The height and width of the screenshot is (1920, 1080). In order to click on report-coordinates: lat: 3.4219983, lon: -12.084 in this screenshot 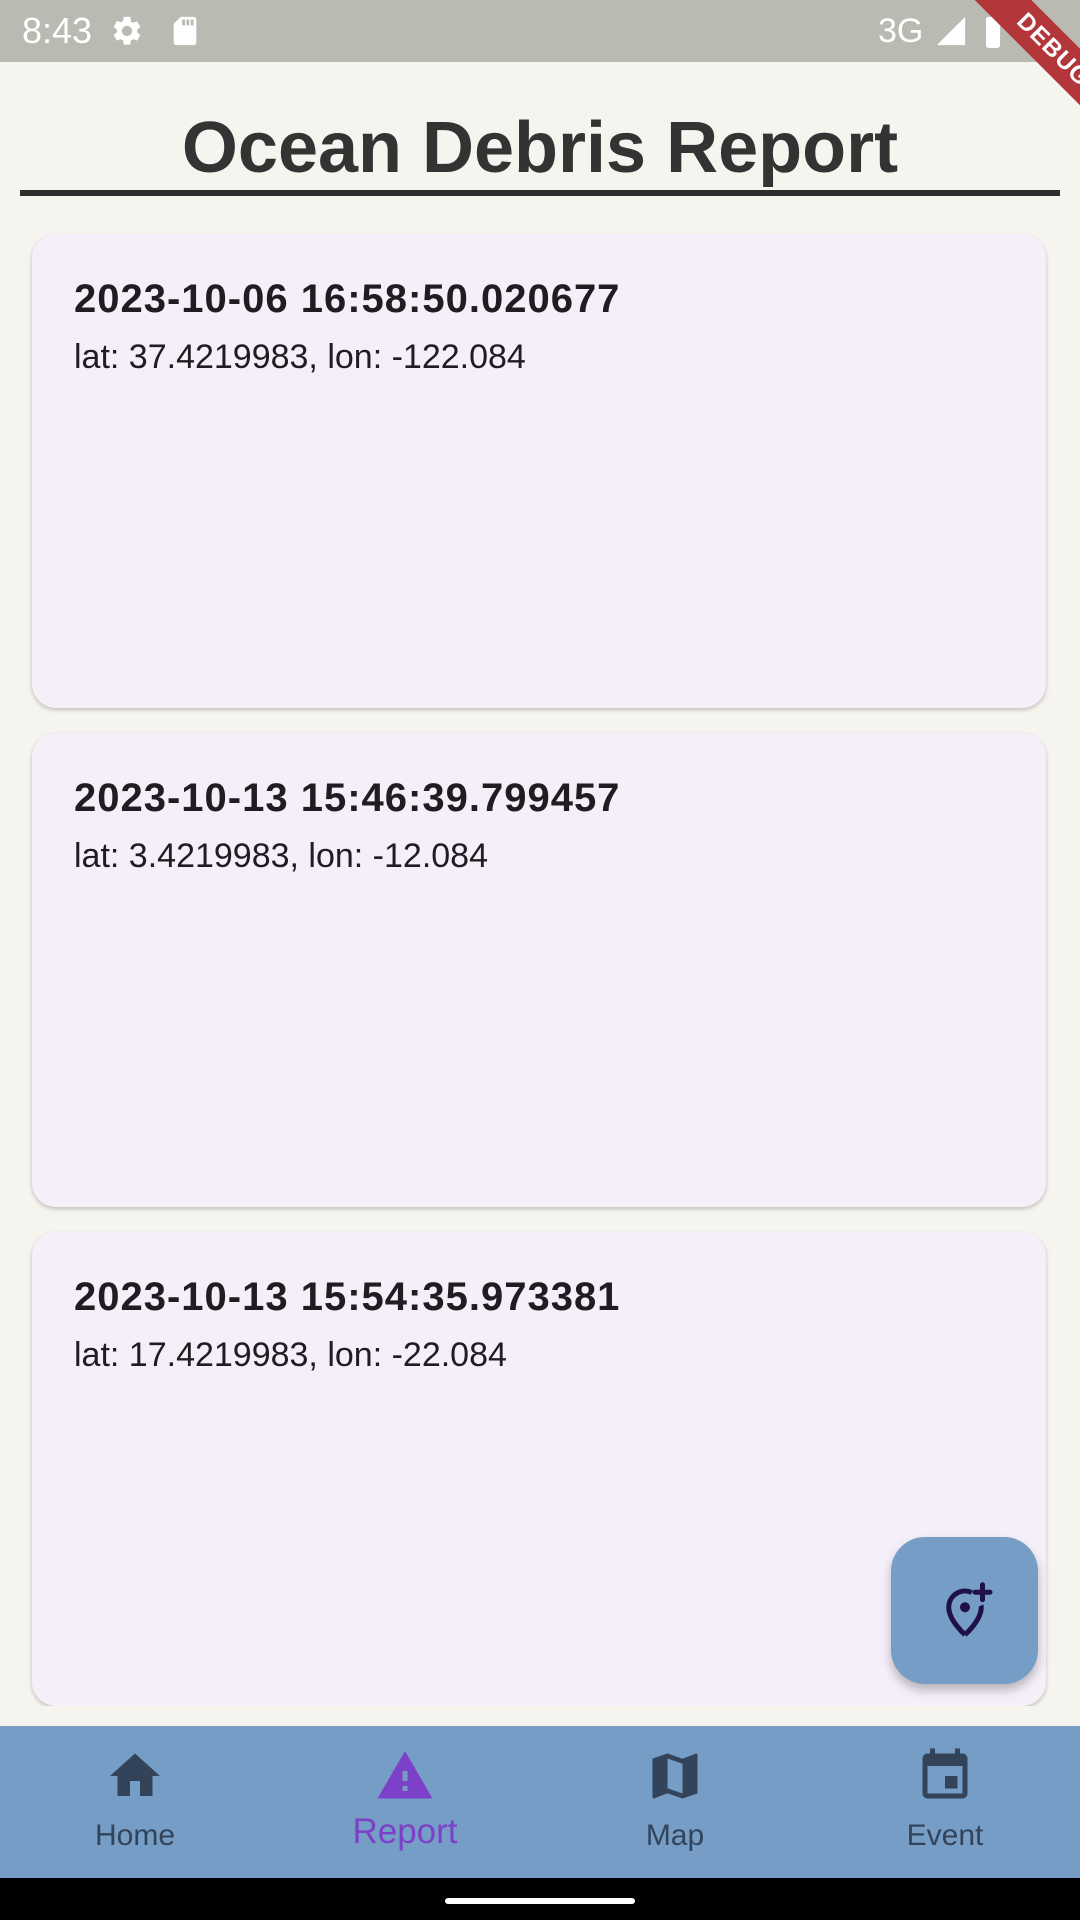, I will do `click(281, 856)`.